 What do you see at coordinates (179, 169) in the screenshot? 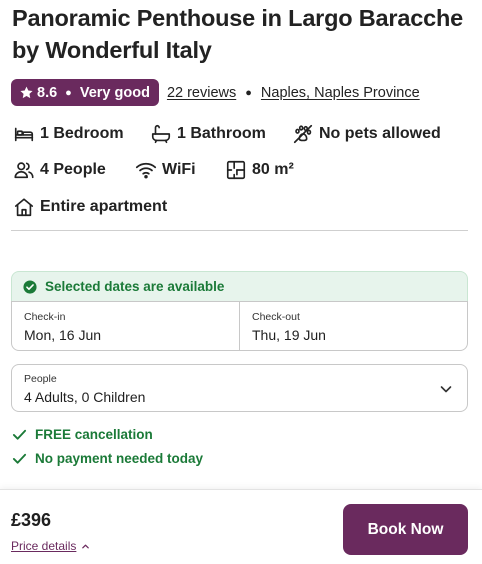
I see `feature-label: WiFi` at bounding box center [179, 169].